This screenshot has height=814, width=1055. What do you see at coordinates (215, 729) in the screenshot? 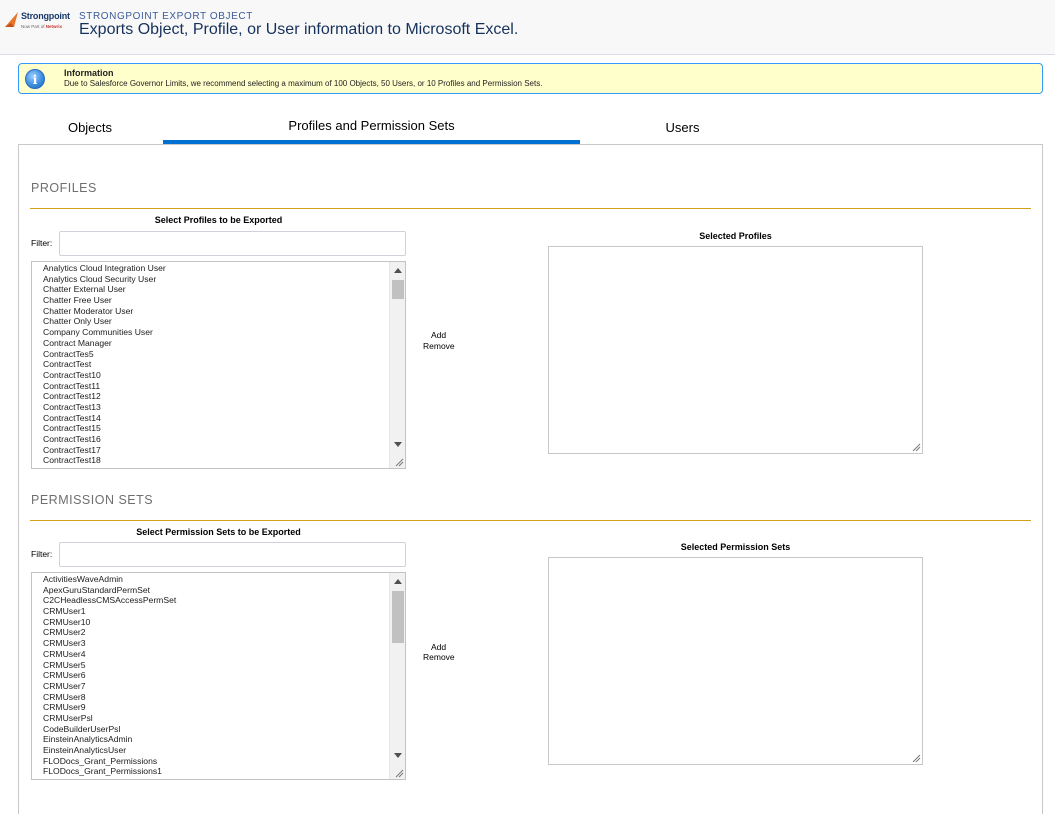
I see `list-item: CodeBuilderUserPsl` at bounding box center [215, 729].